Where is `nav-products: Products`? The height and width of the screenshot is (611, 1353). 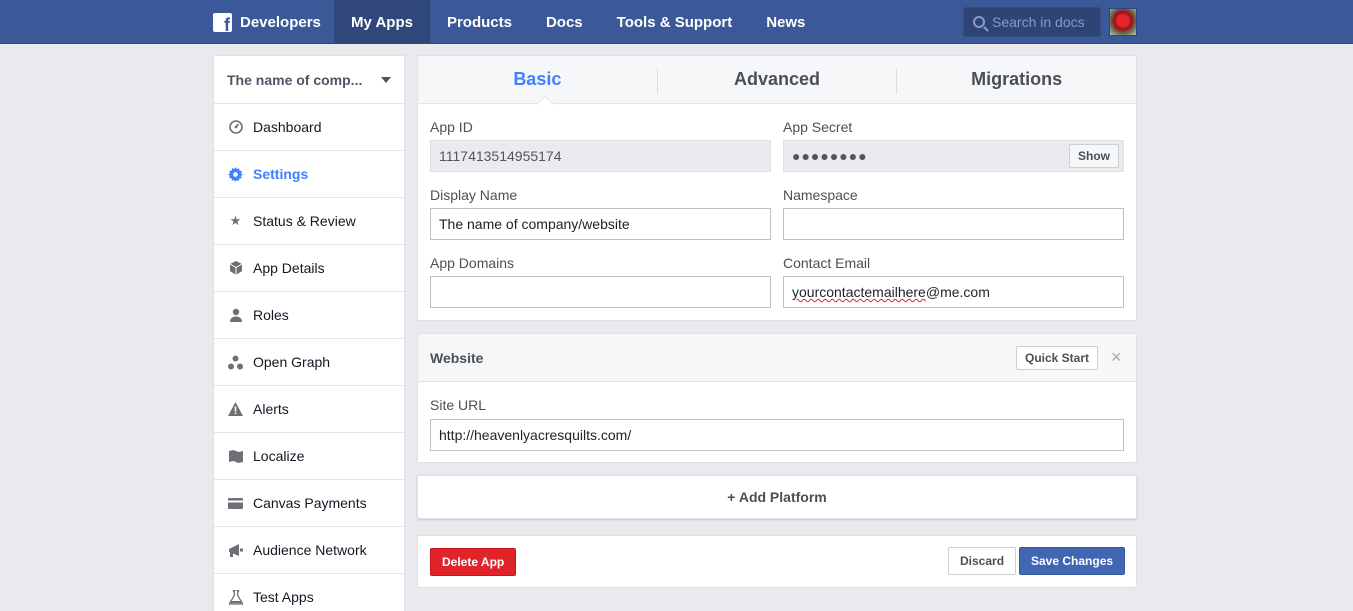 nav-products: Products is located at coordinates (479, 22).